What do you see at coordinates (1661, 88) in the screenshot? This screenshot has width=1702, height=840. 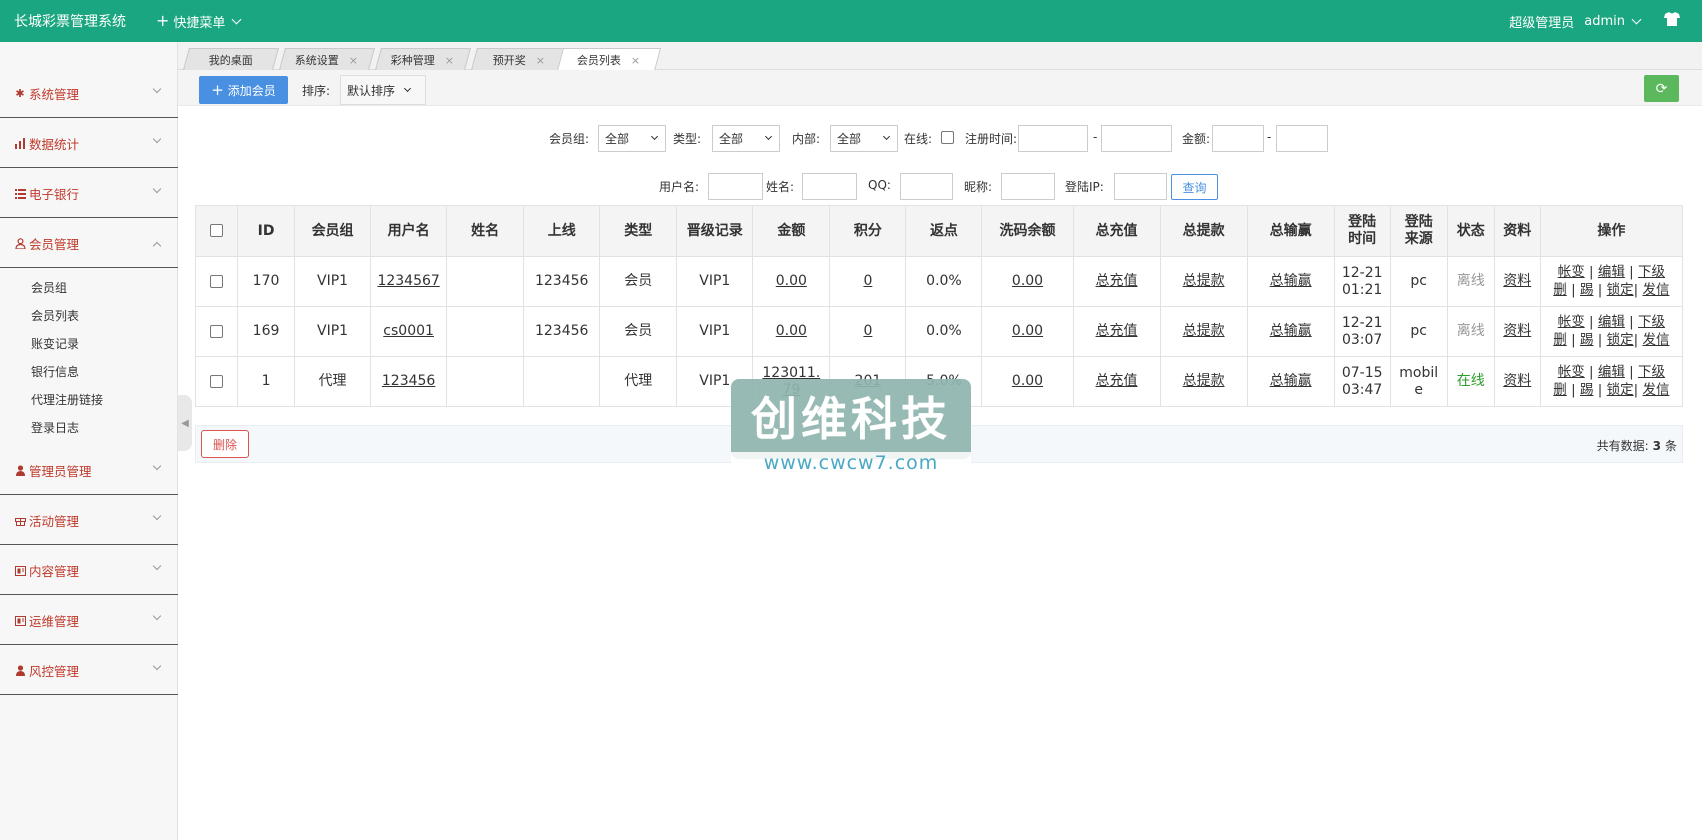 I see `refresh-button: ⟳` at bounding box center [1661, 88].